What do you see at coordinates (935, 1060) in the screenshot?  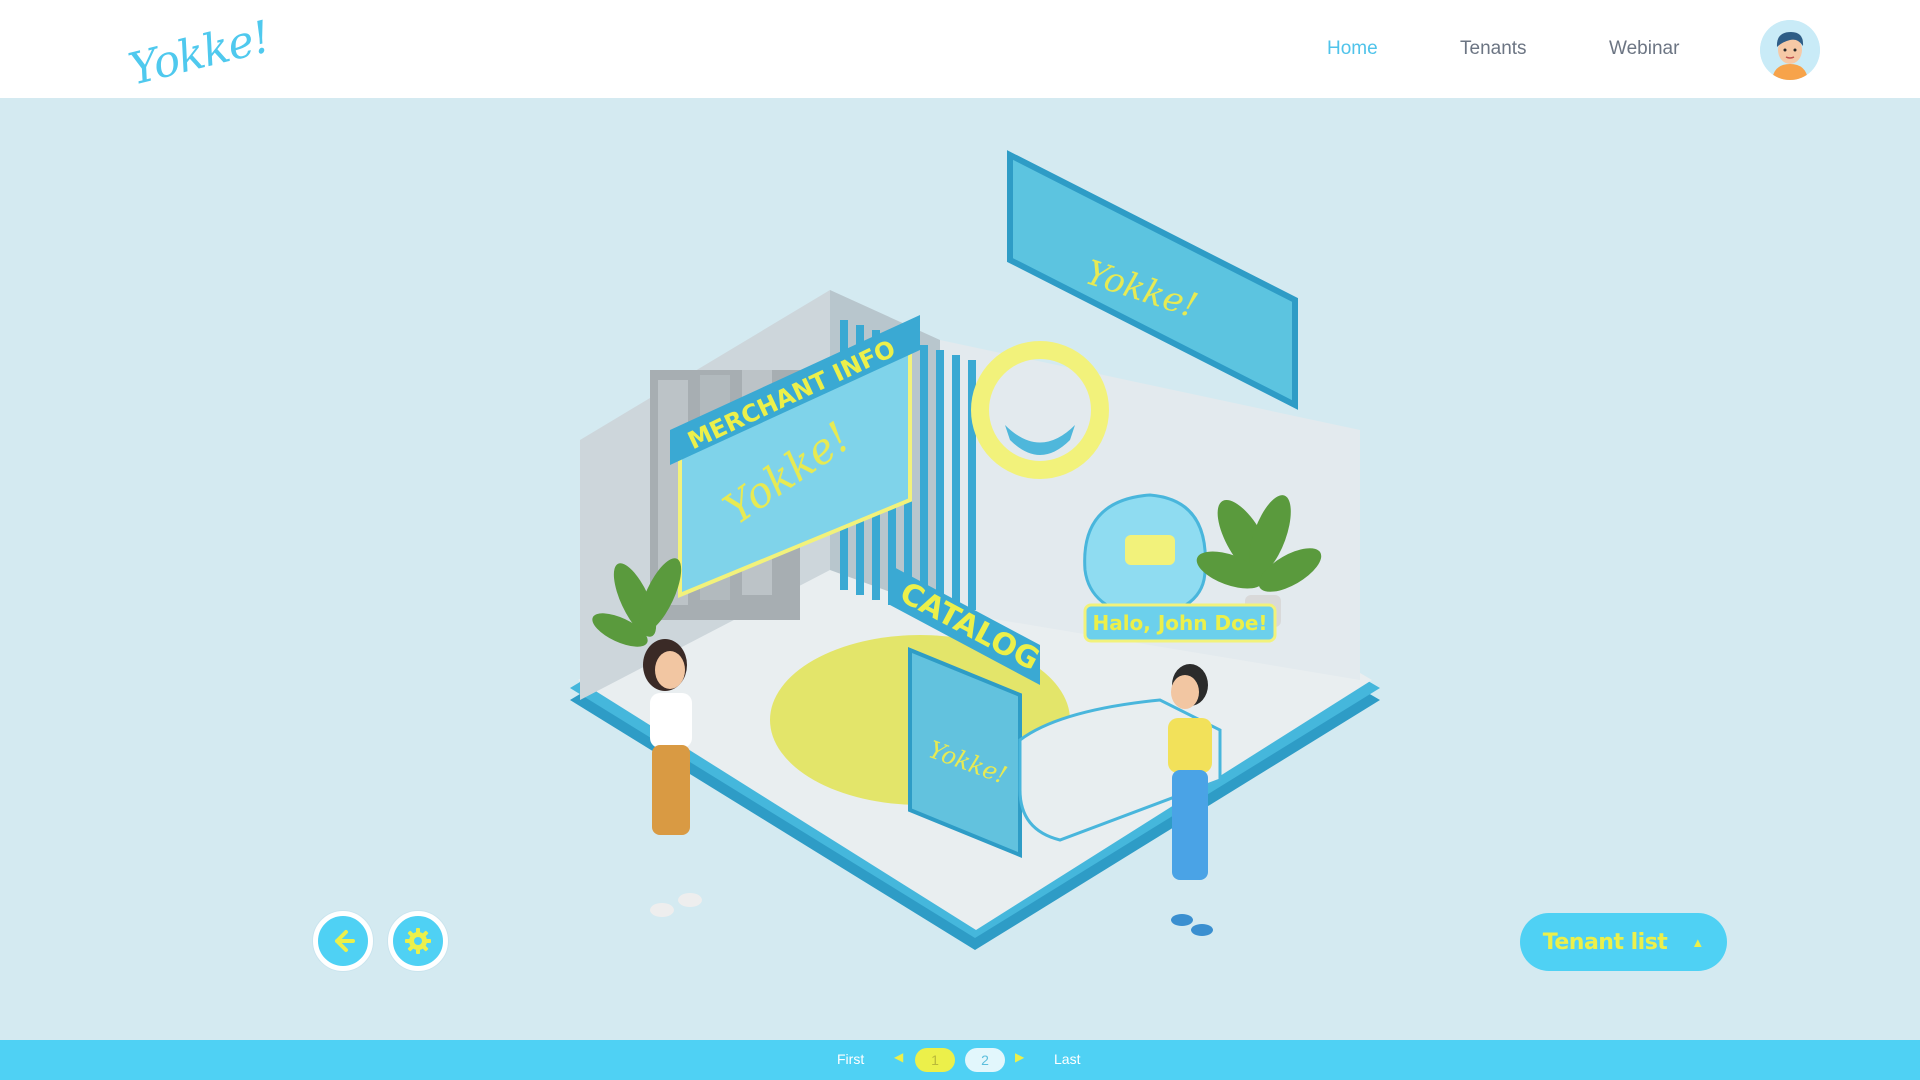 I see `pagination-page-1: 1` at bounding box center [935, 1060].